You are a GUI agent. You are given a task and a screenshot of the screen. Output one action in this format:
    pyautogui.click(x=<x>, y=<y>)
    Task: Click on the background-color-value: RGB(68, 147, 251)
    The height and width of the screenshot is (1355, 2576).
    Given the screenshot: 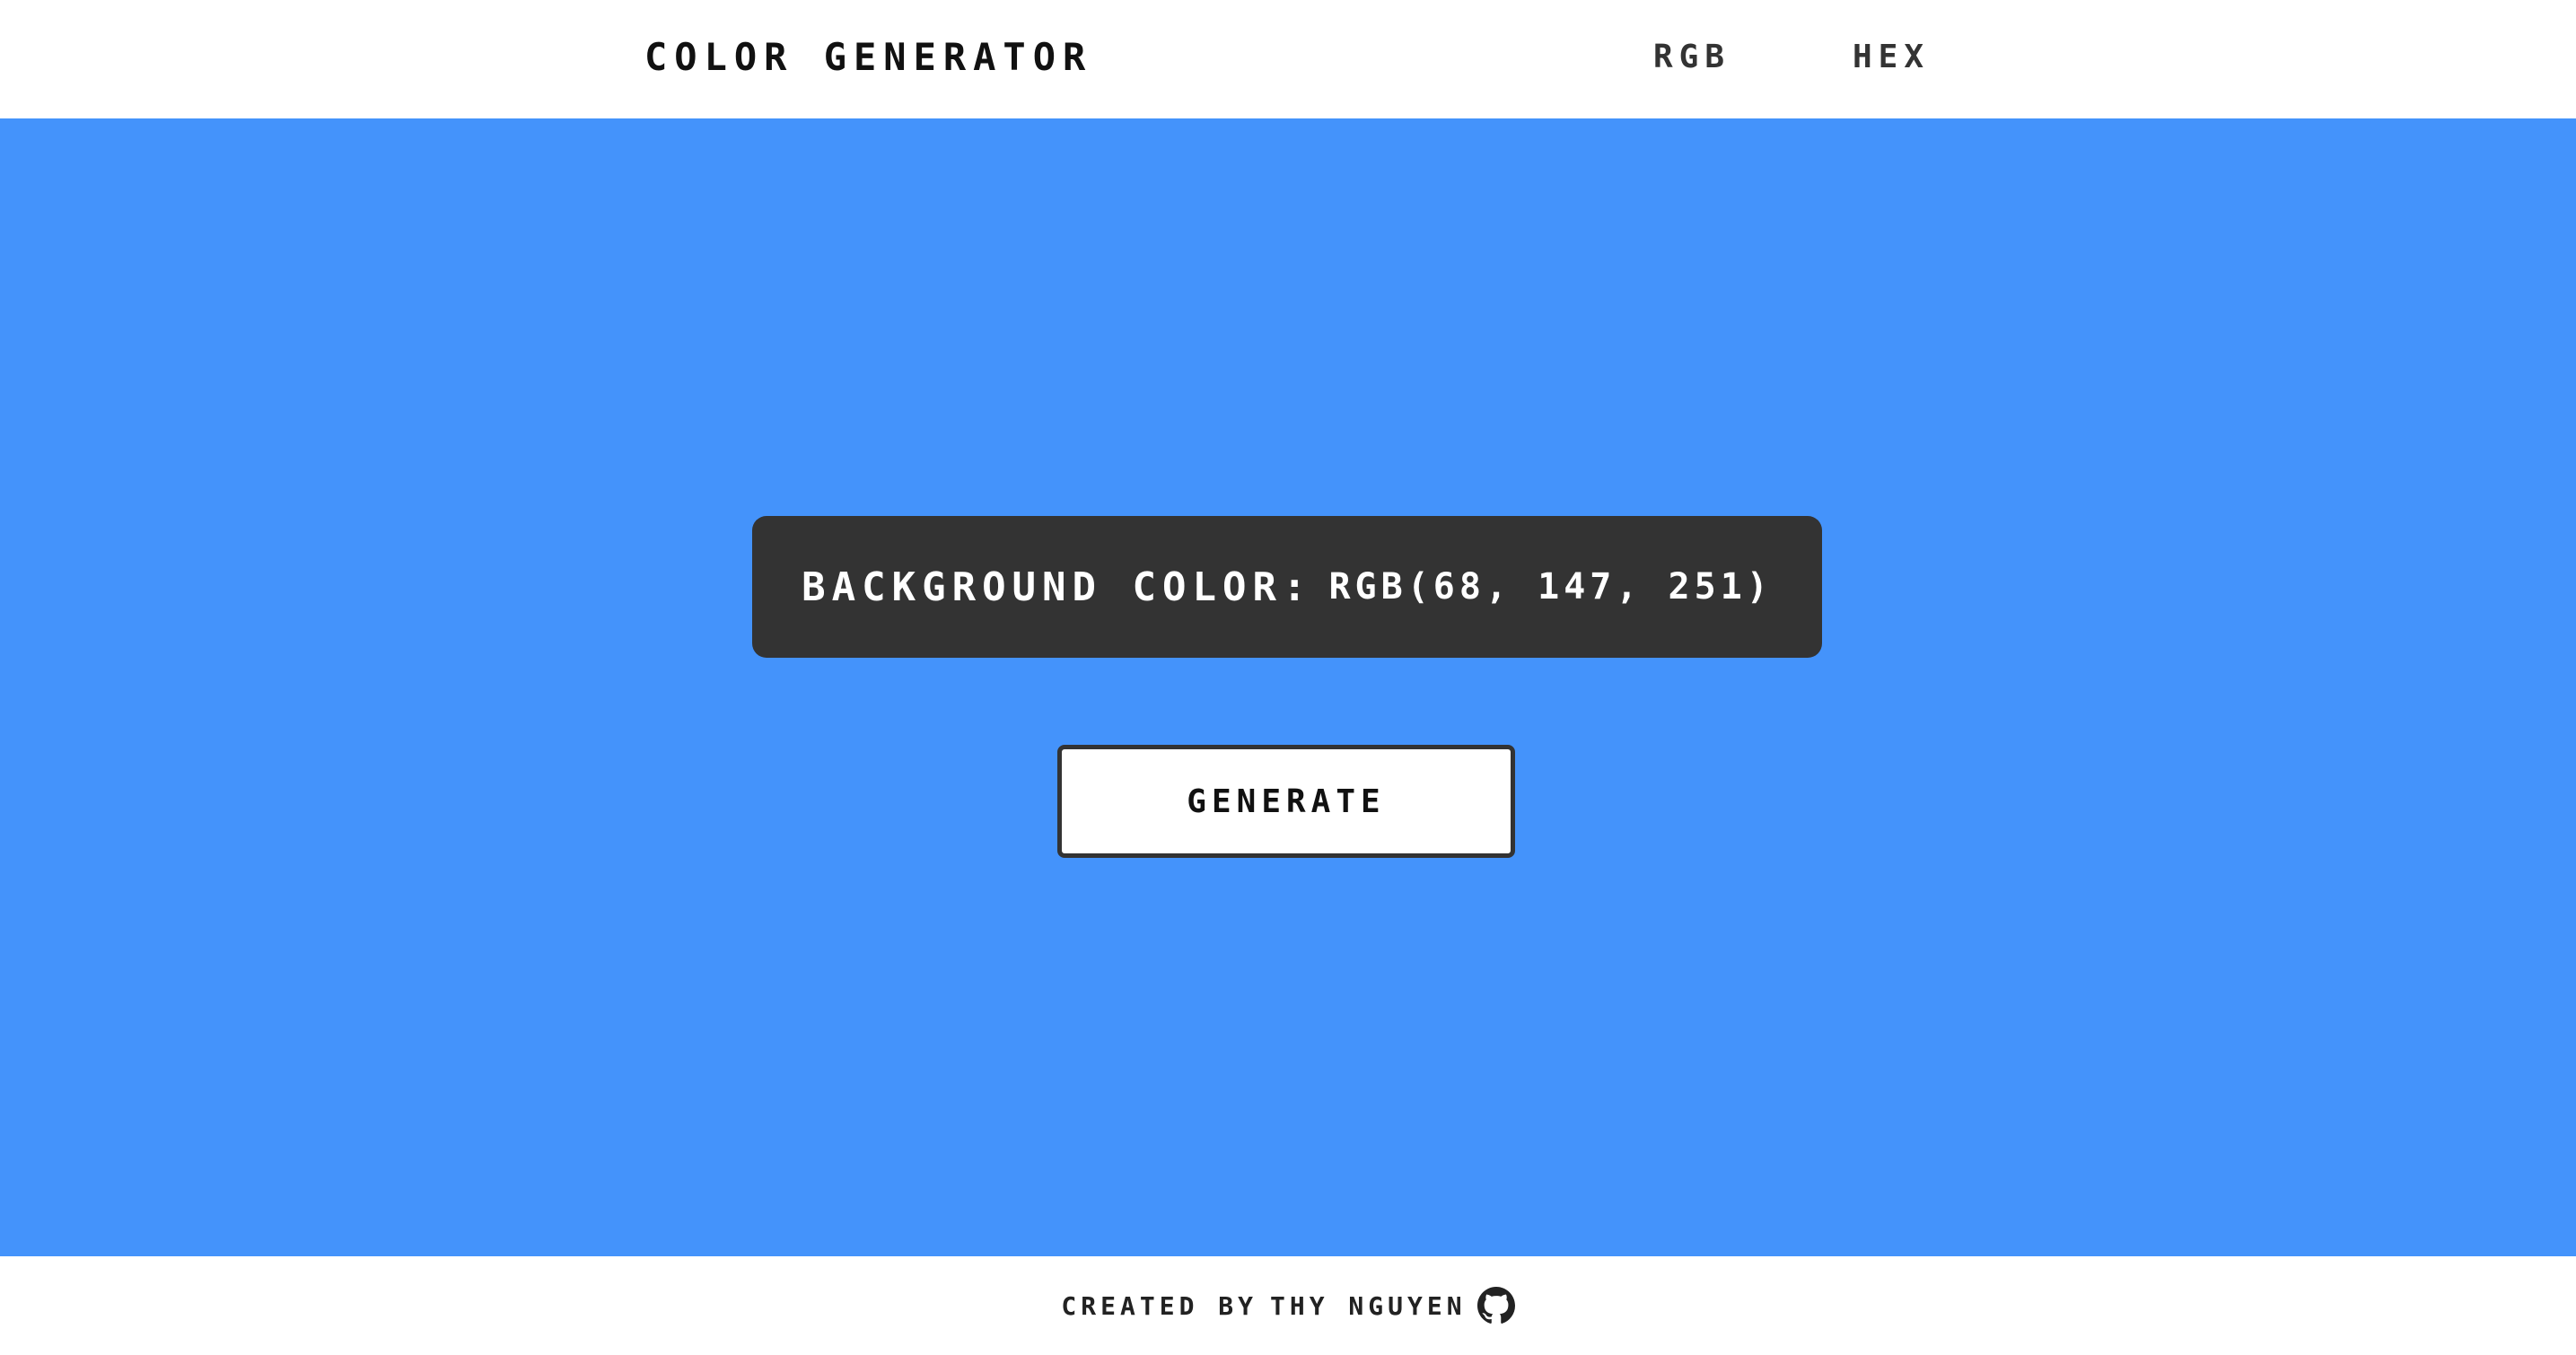 What is the action you would take?
    pyautogui.click(x=1550, y=587)
    